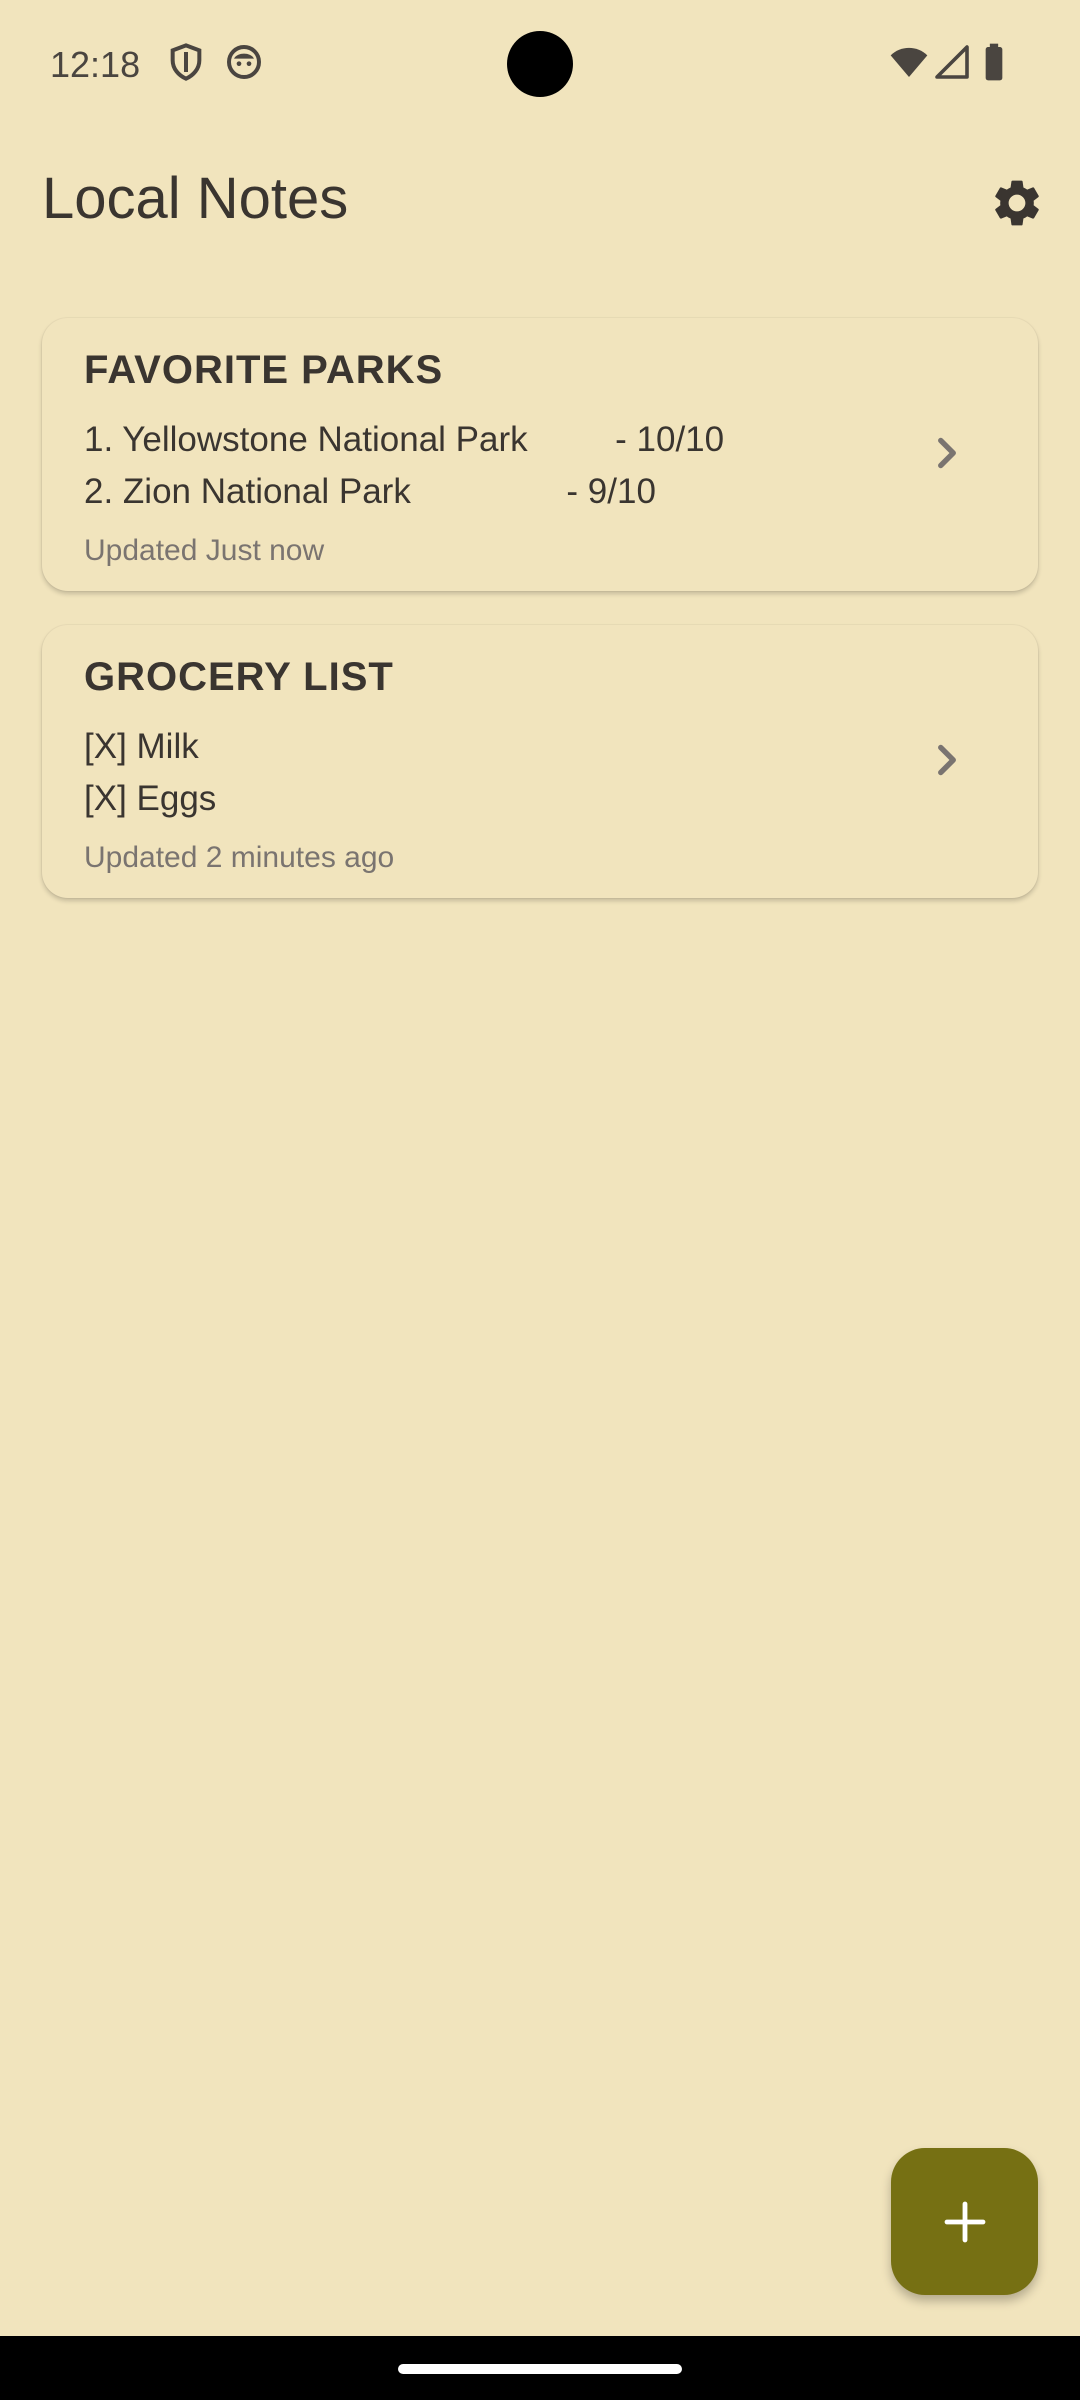 This screenshot has width=1080, height=2400. Describe the element at coordinates (150, 798) in the screenshot. I see `note-preview-line: [X] Eggs` at that location.